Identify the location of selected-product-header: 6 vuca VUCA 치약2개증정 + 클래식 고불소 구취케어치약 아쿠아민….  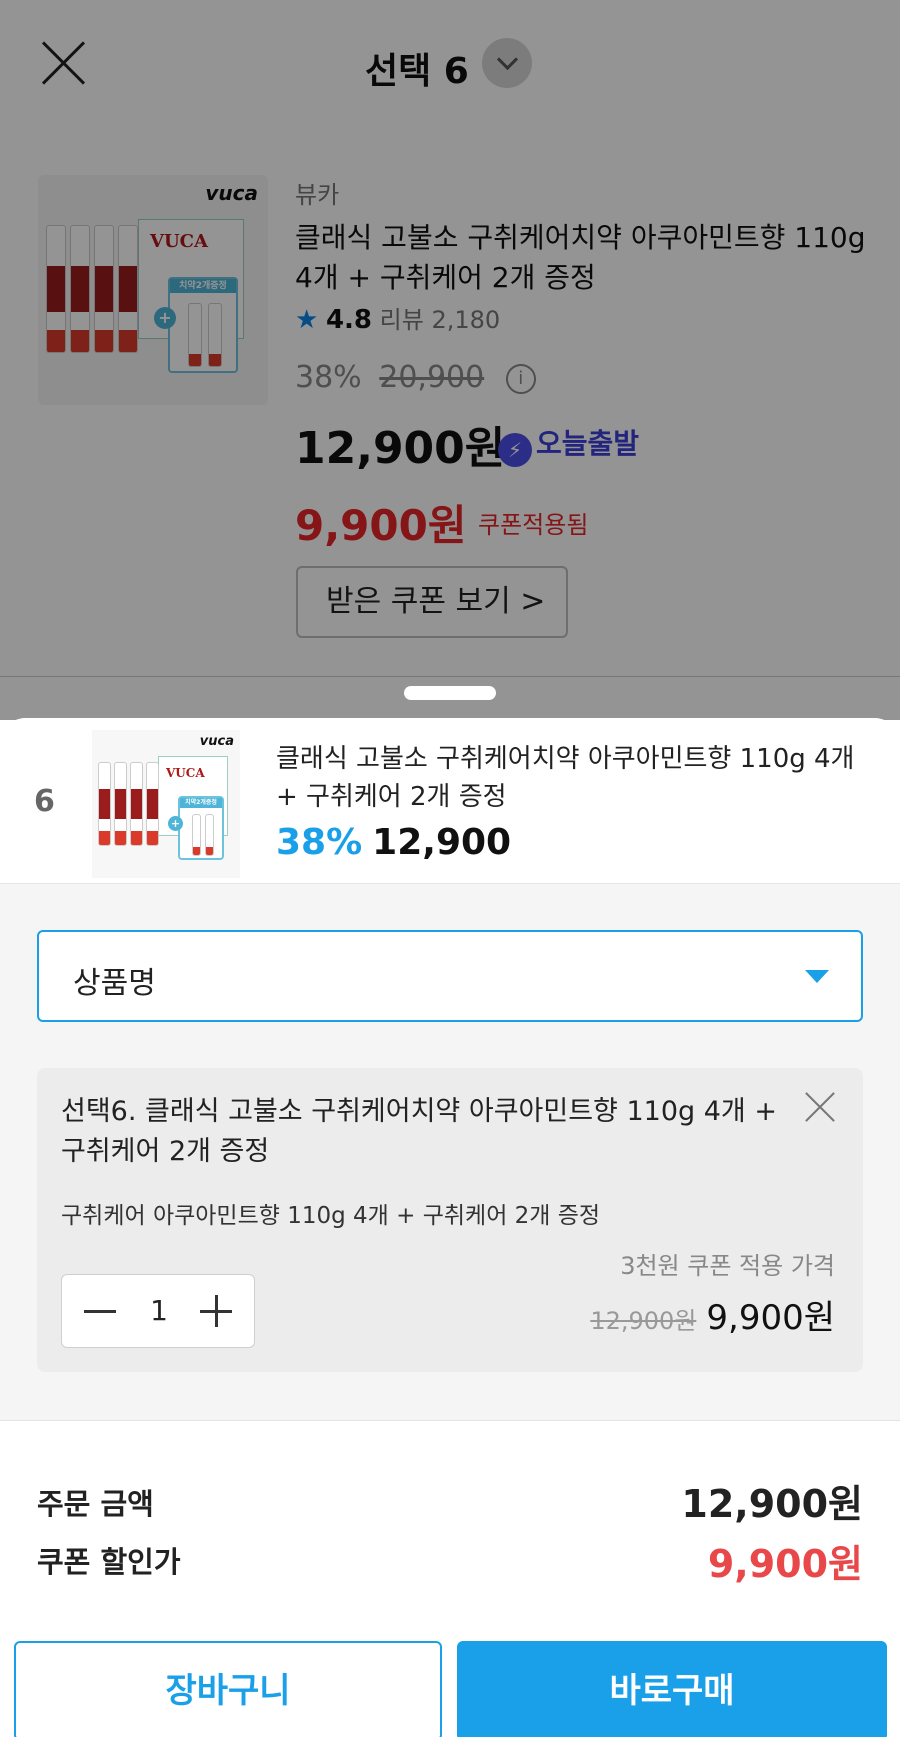
(450, 801).